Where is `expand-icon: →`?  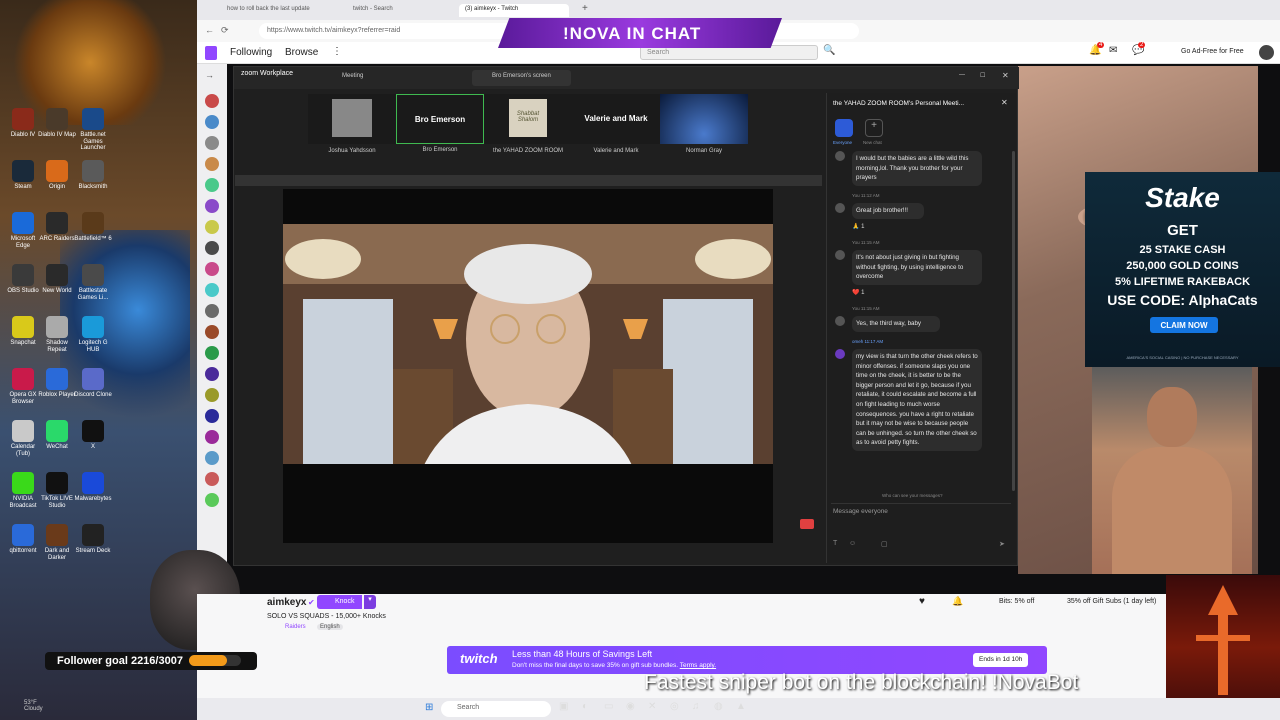
expand-icon: → is located at coordinates (209, 75).